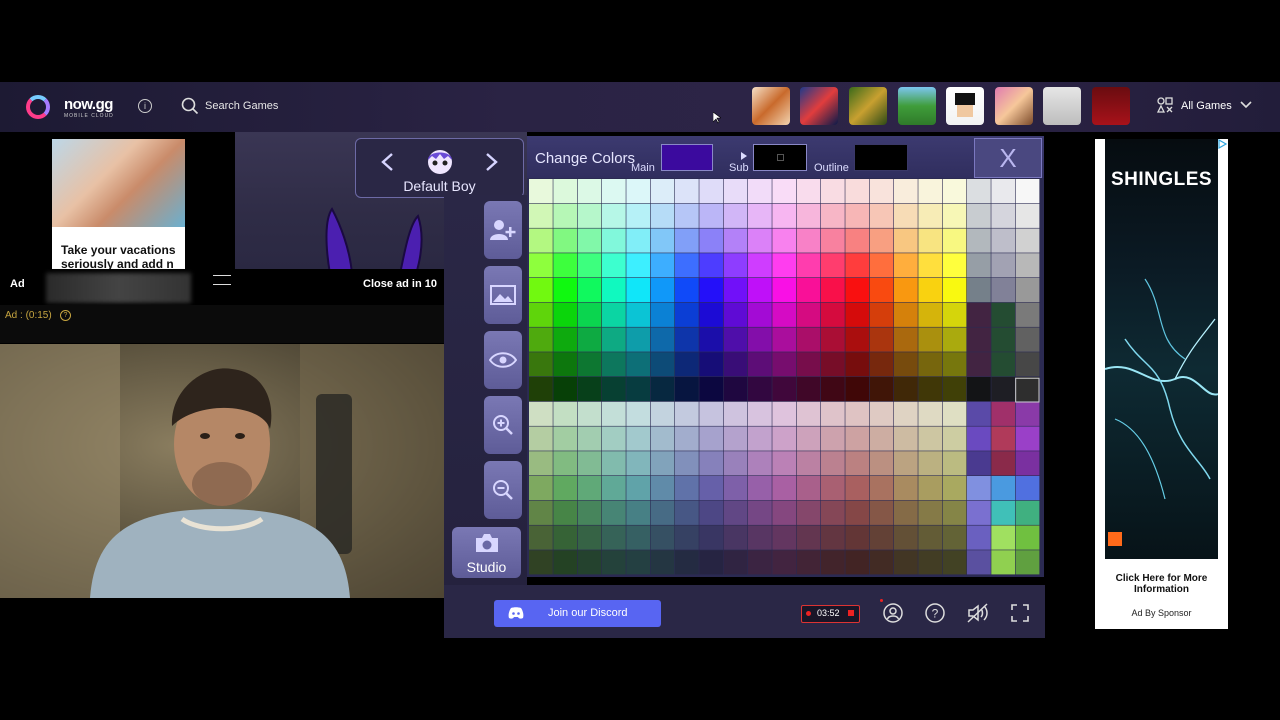 Image resolution: width=1280 pixels, height=720 pixels. Describe the element at coordinates (491, 162) in the screenshot. I see `next-character-arrow-icon` at that location.